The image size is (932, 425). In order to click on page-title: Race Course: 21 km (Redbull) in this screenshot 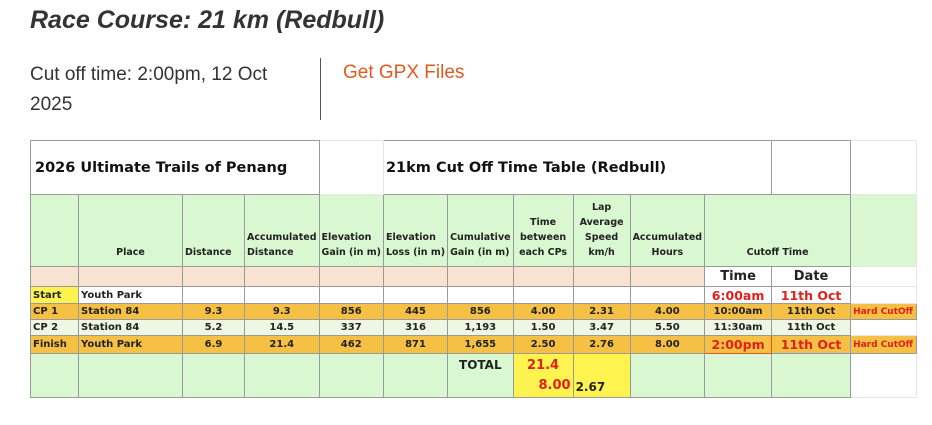, I will do `click(207, 20)`.